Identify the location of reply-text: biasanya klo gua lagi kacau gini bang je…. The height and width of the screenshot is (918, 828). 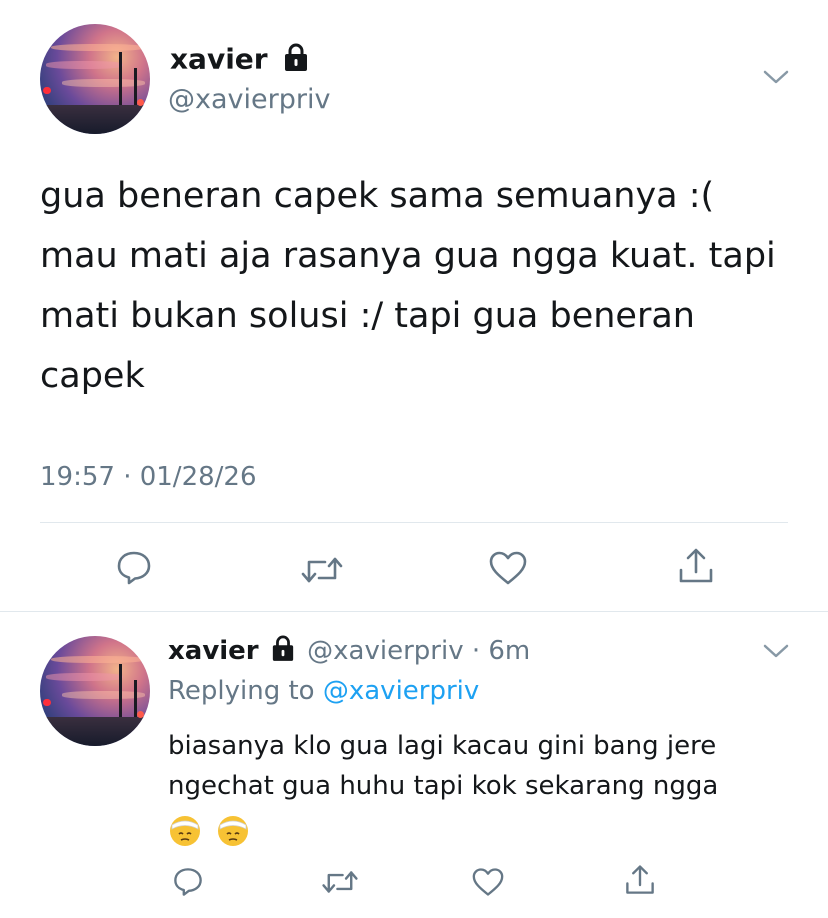
(478, 788).